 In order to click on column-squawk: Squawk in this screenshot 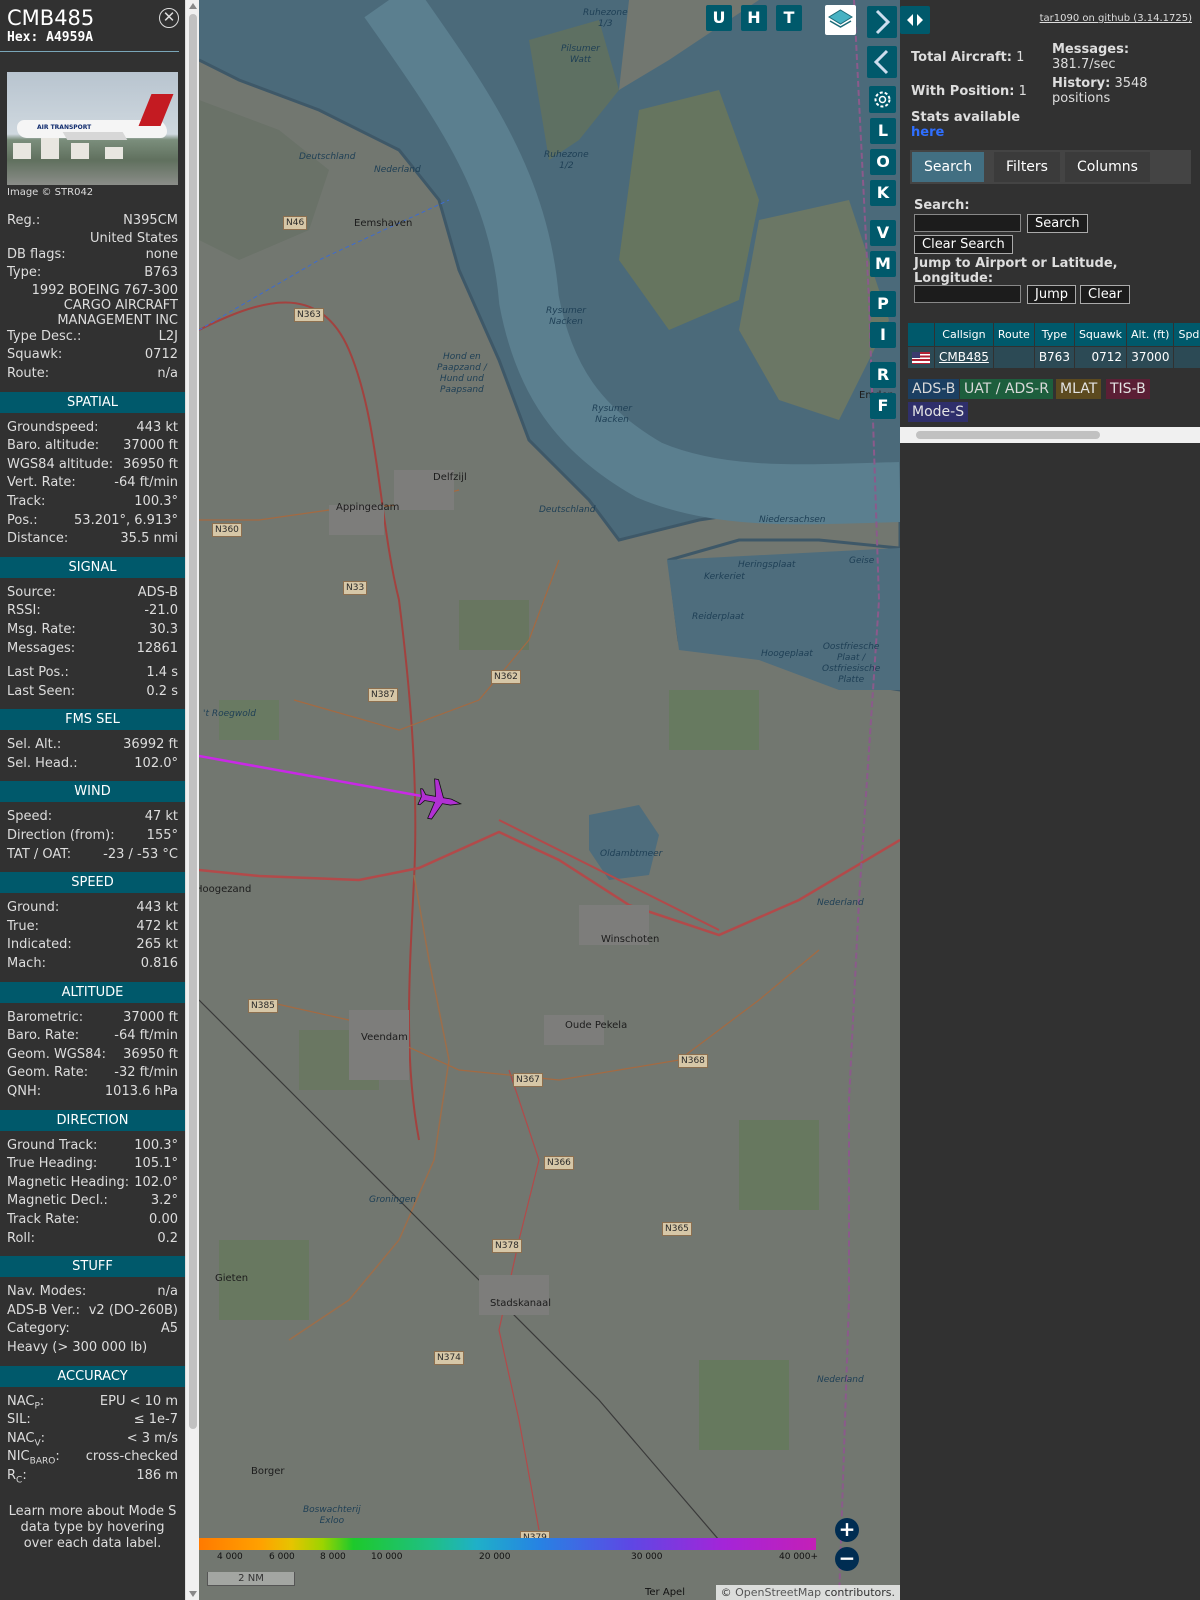, I will do `click(1101, 334)`.